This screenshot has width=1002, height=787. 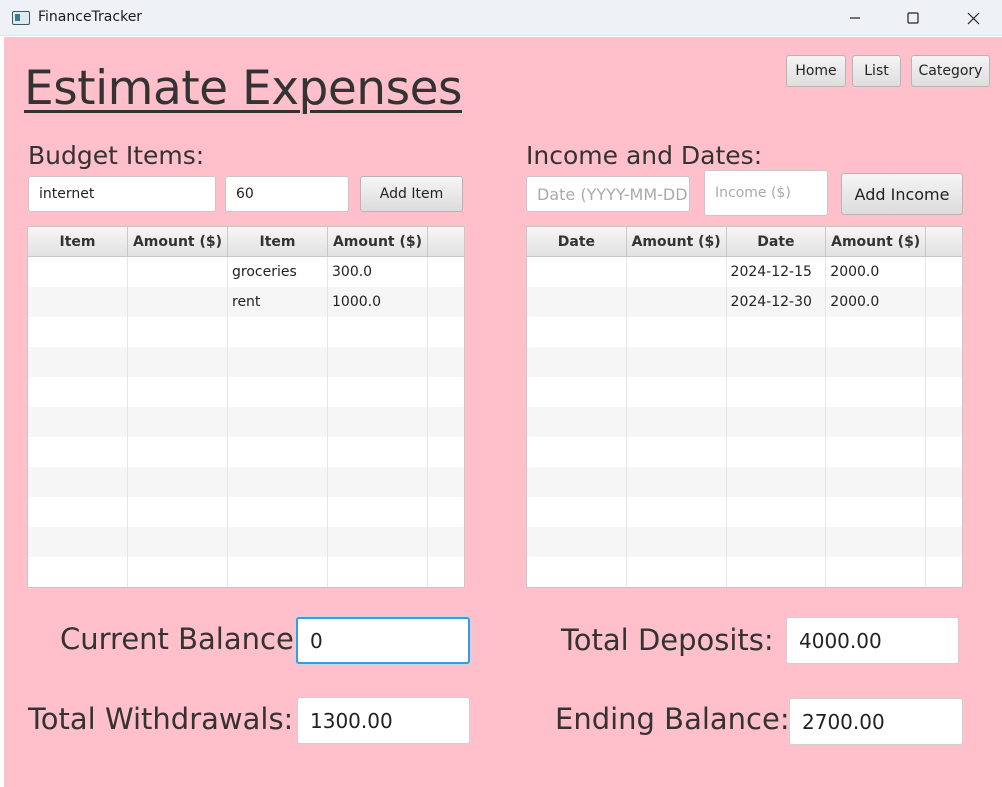 I want to click on table-row: rent 1000.0, so click(x=246, y=302).